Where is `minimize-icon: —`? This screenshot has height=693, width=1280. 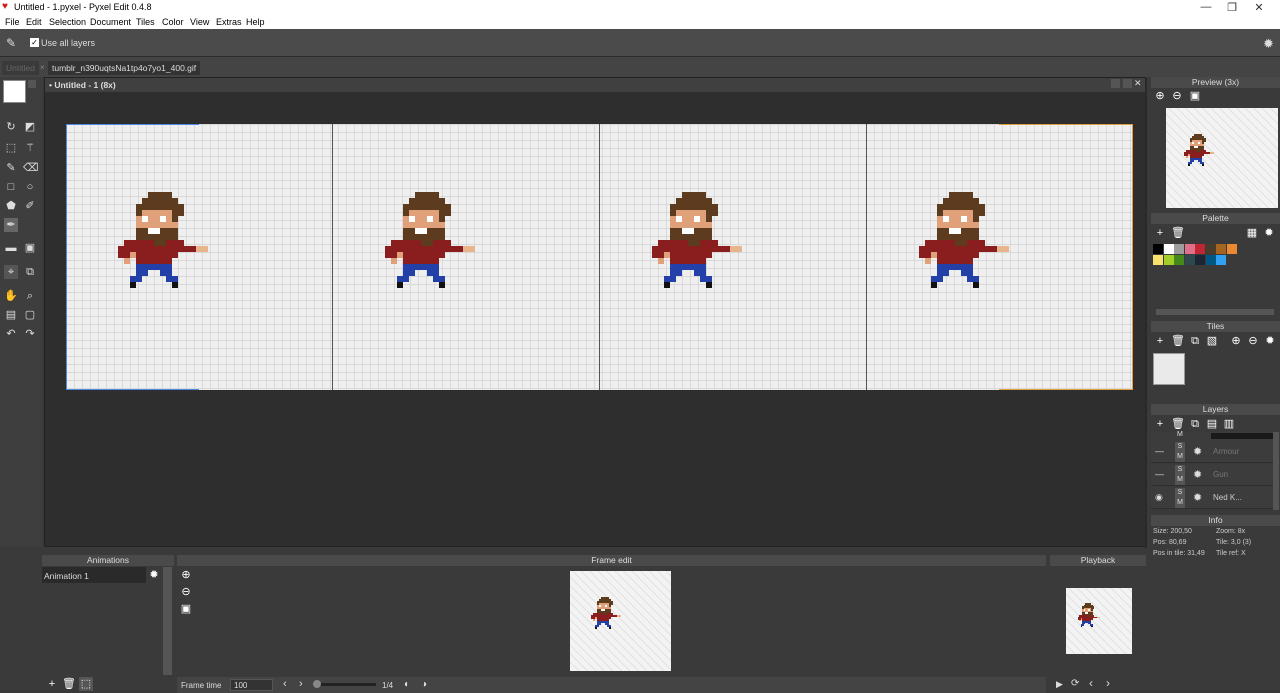
minimize-icon: — is located at coordinates (1206, 7).